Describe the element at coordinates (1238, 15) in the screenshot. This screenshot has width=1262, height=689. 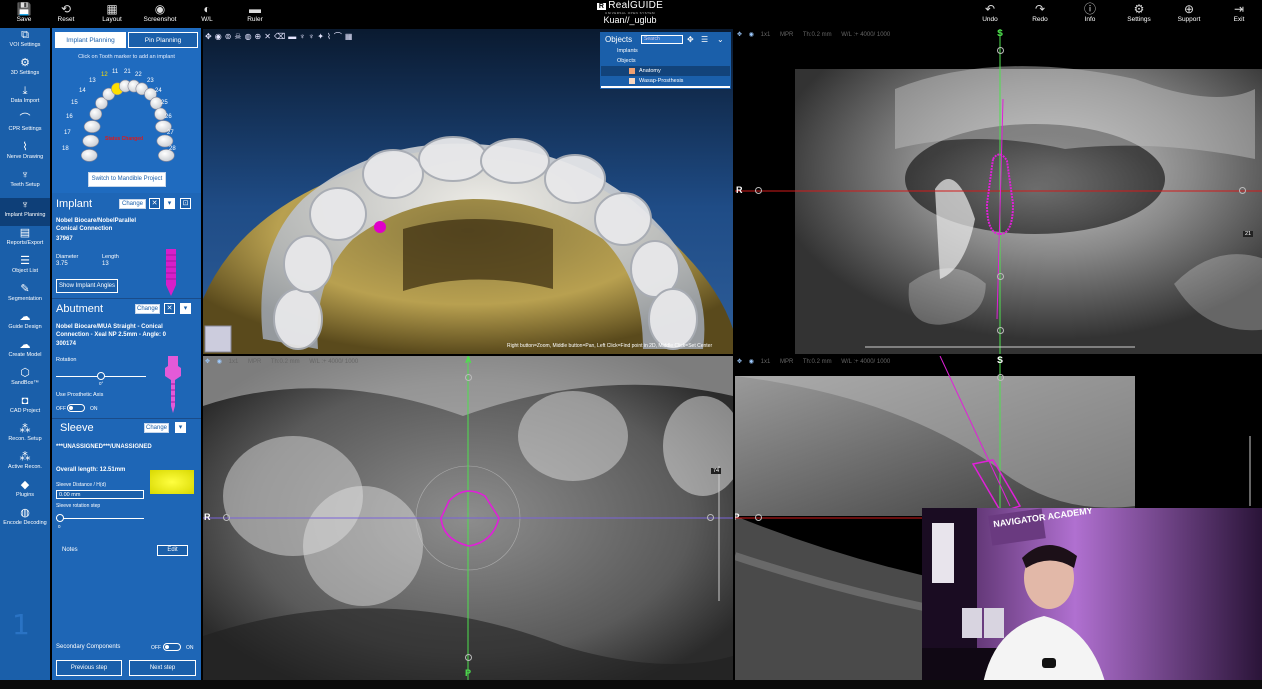
I see `exit-button: ⇥ Exit` at that location.